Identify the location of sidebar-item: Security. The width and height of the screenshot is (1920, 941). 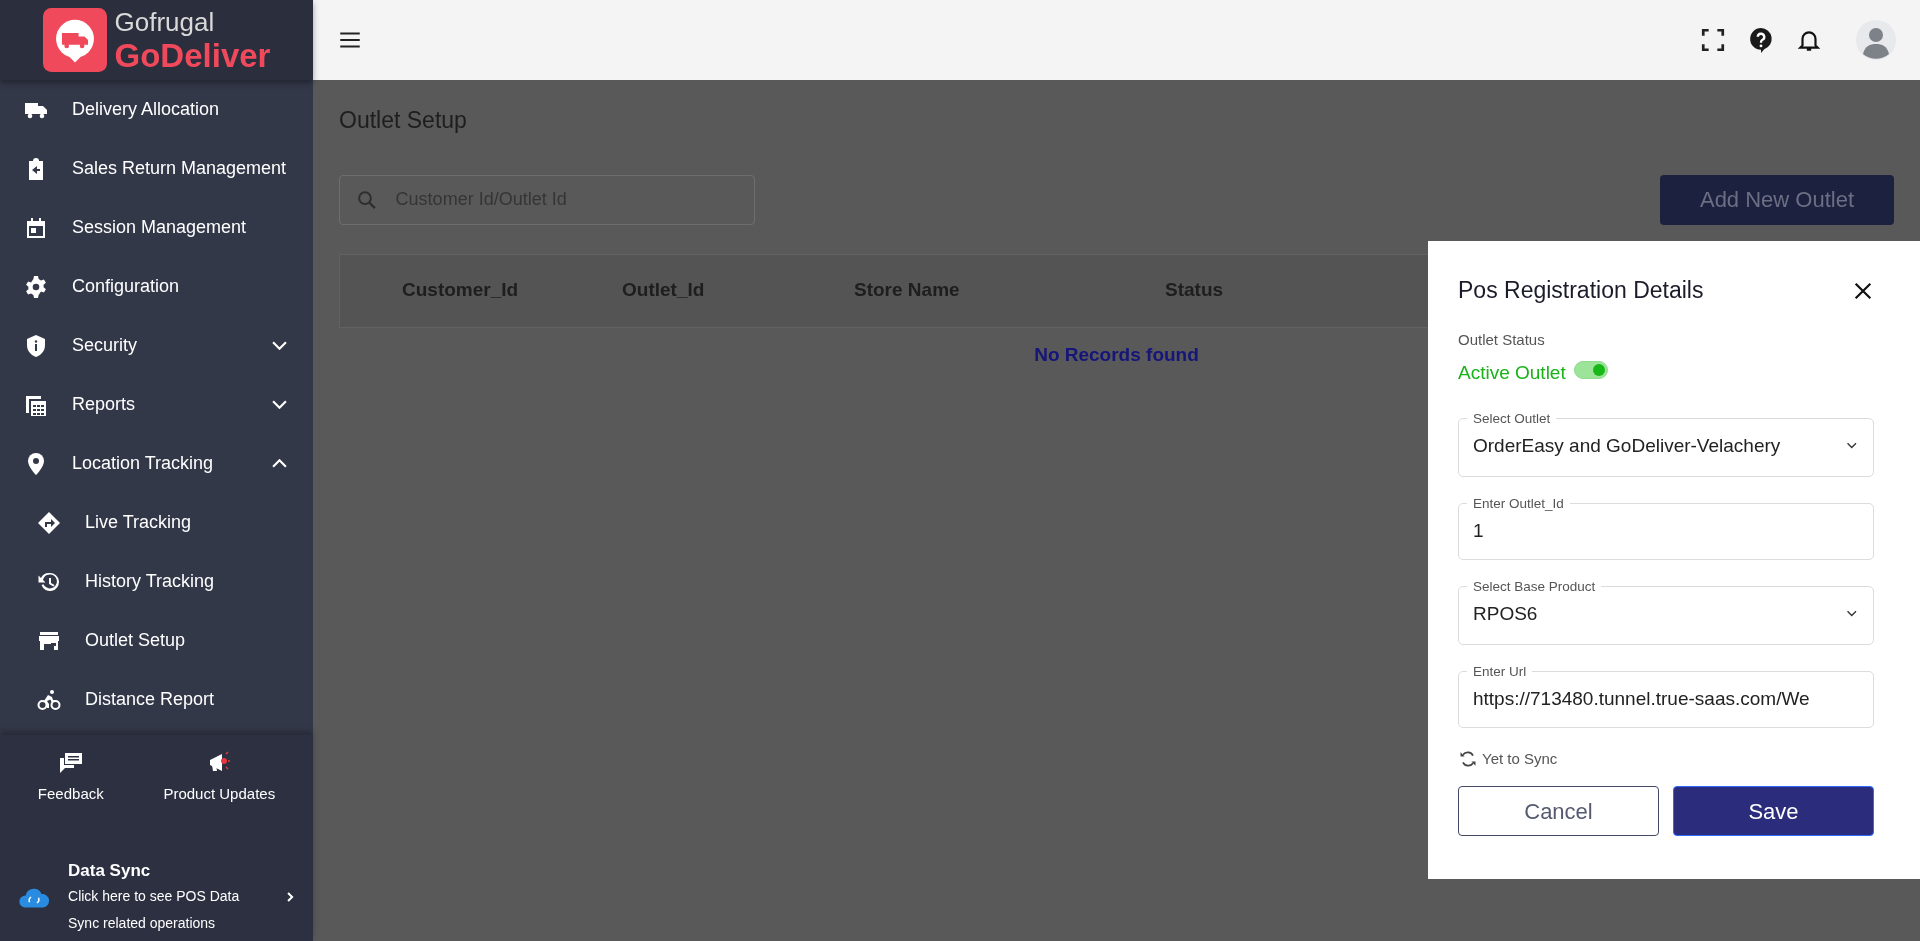
(156, 345).